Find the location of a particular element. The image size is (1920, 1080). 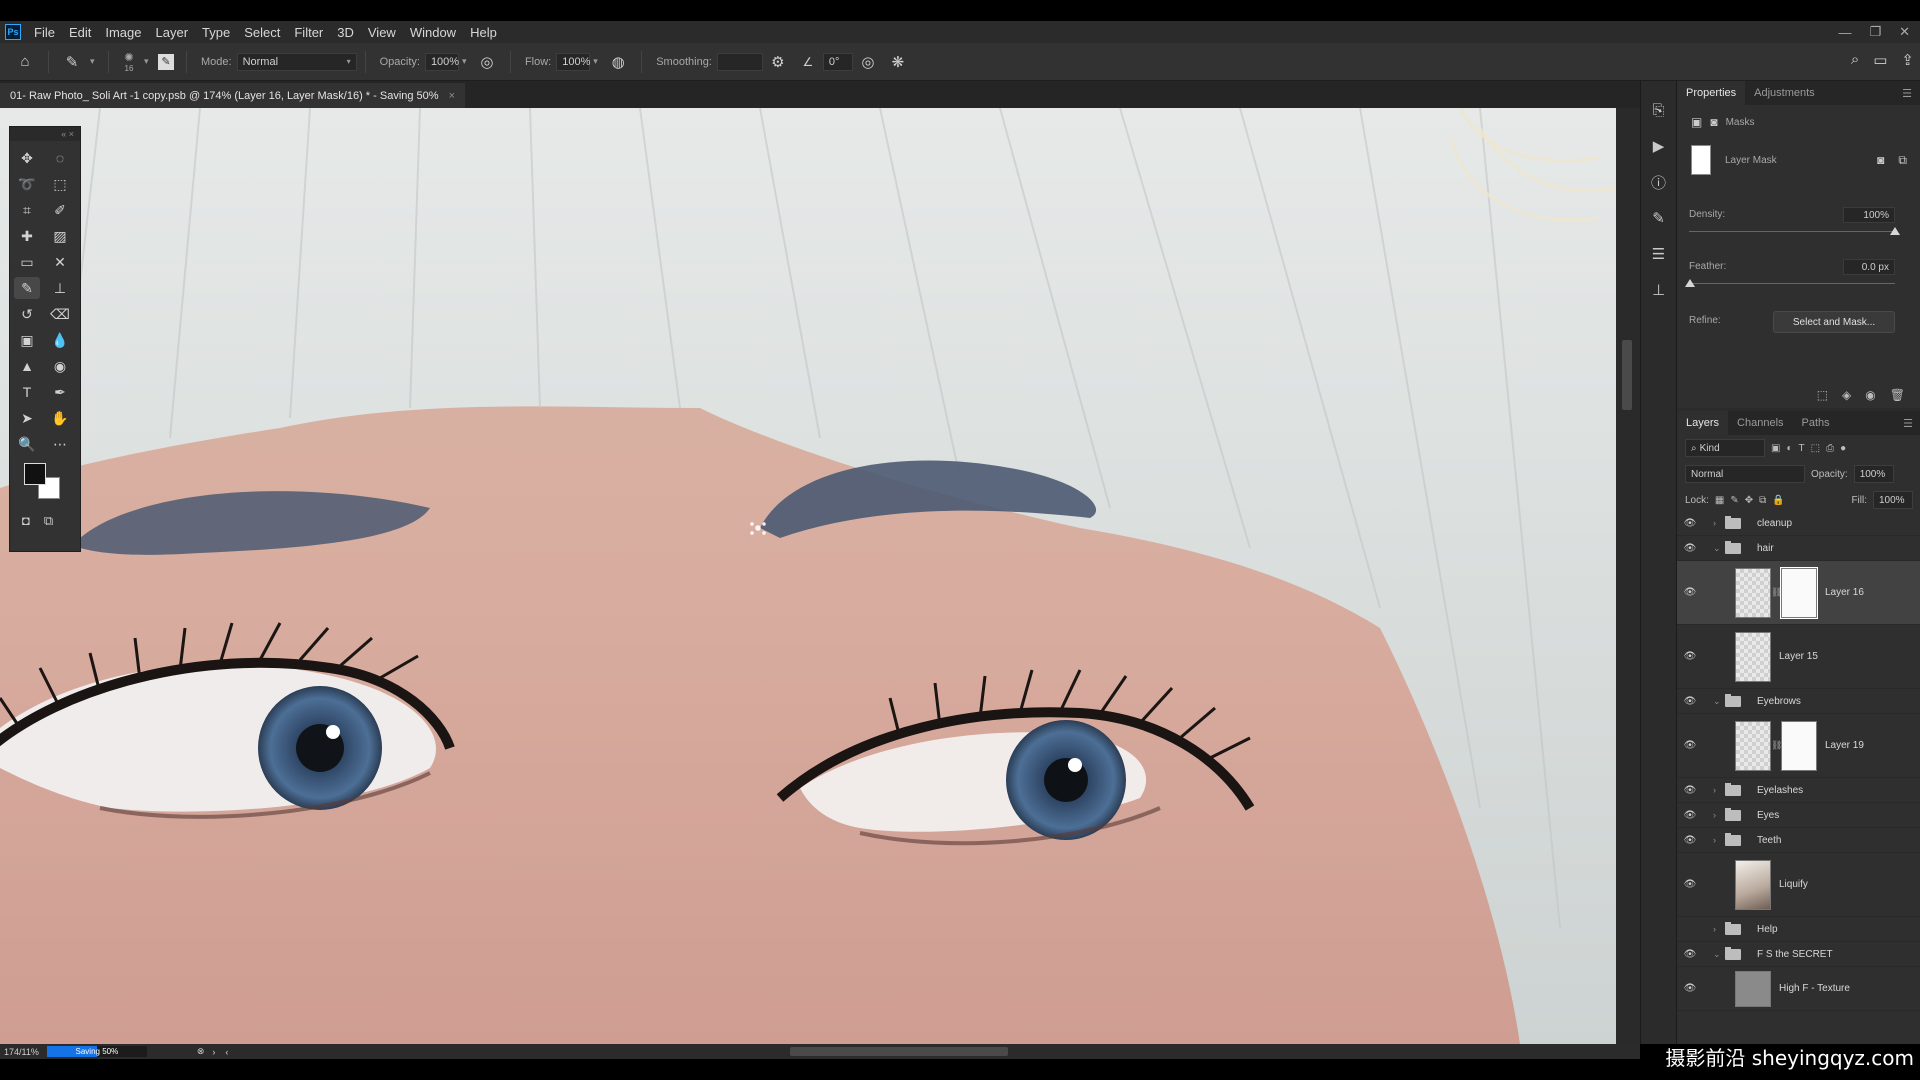

layer-row: 👁 › Eyelashes is located at coordinates (1798, 790).